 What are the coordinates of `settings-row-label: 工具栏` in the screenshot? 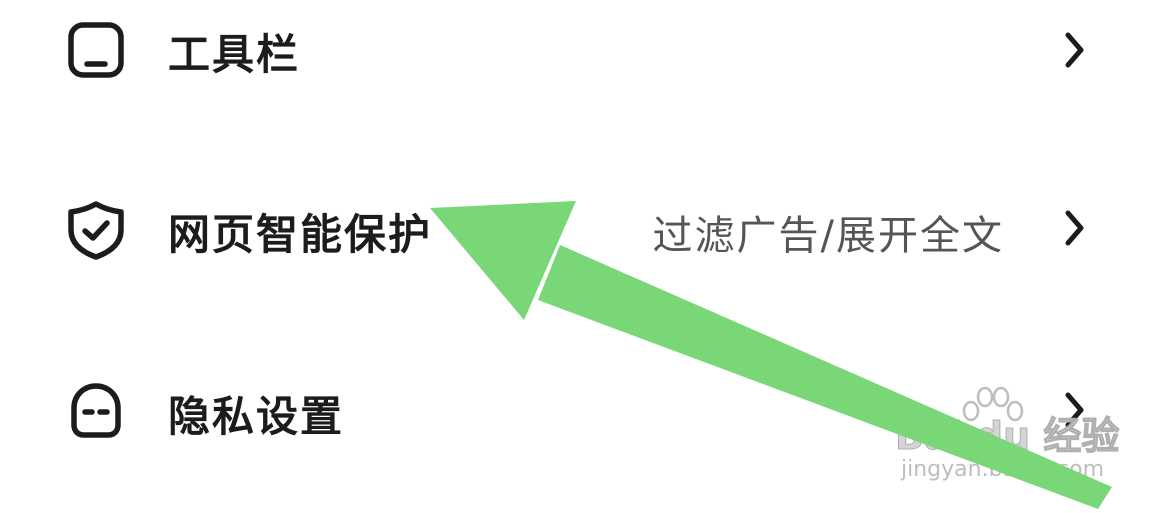 It's located at (234, 54).